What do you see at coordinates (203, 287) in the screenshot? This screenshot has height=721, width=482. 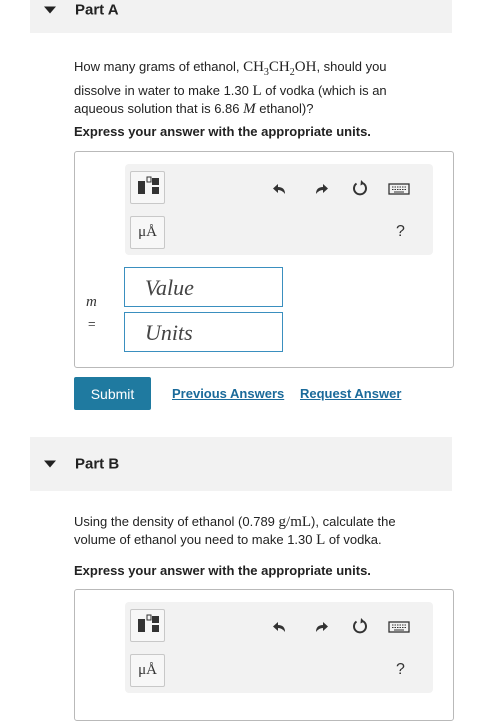 I see `value-input: Value` at bounding box center [203, 287].